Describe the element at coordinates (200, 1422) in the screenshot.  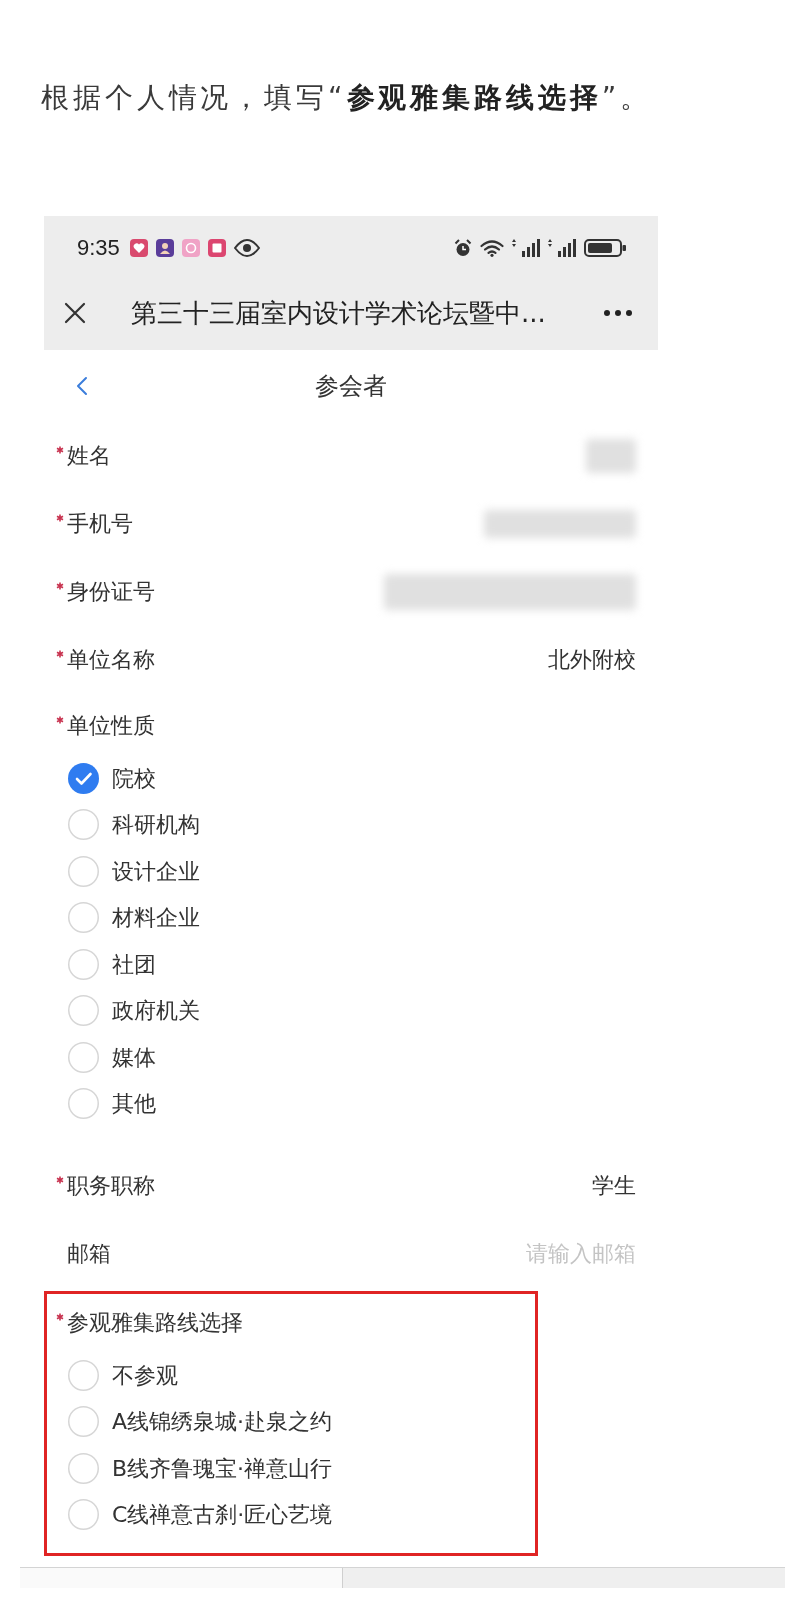
I see `radio-option: A线锦绣泉城·赴泉之约` at that location.